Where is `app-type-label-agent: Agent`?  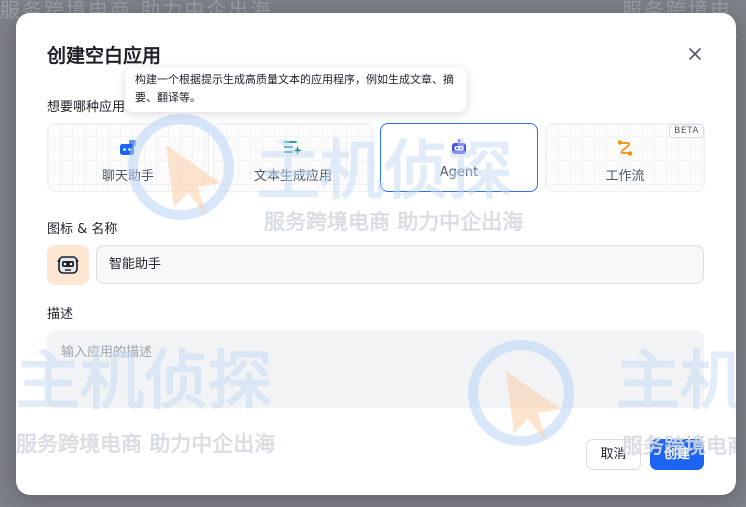
app-type-label-agent: Agent is located at coordinates (459, 172).